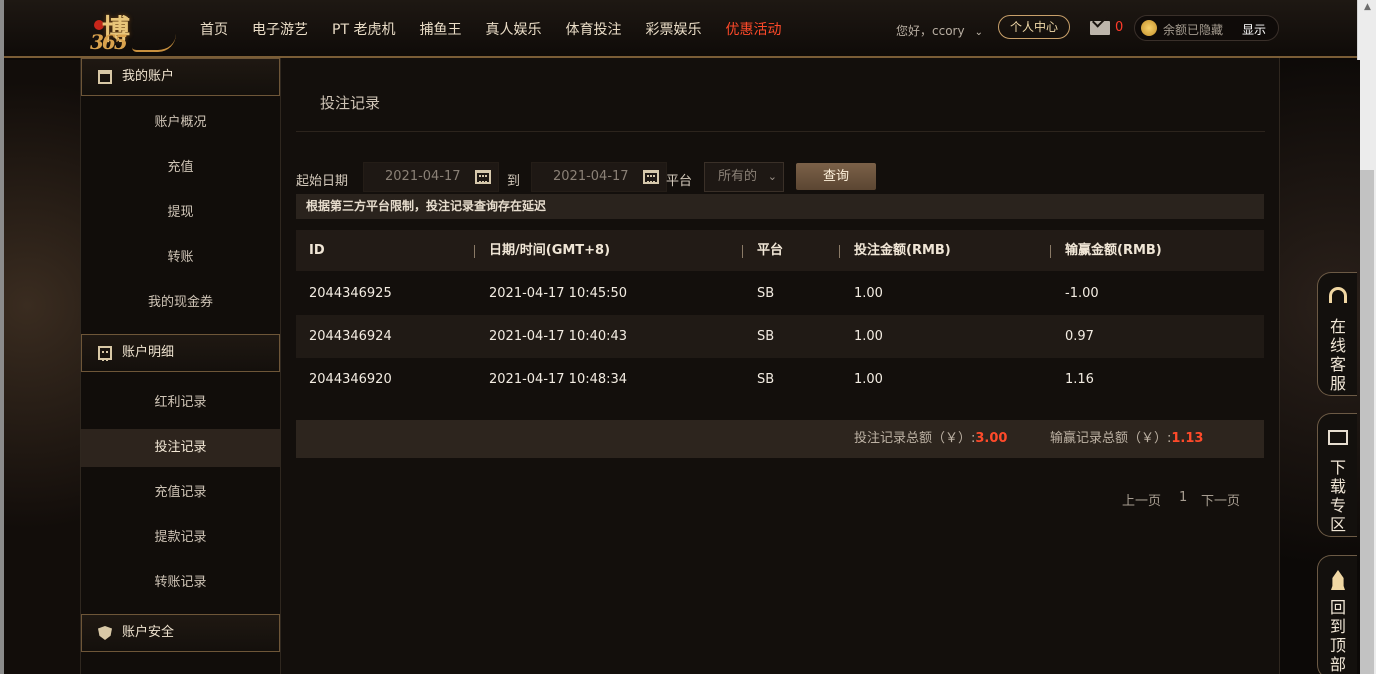 Image resolution: width=1376 pixels, height=674 pixels. I want to click on download-char: 专, so click(1337, 505).